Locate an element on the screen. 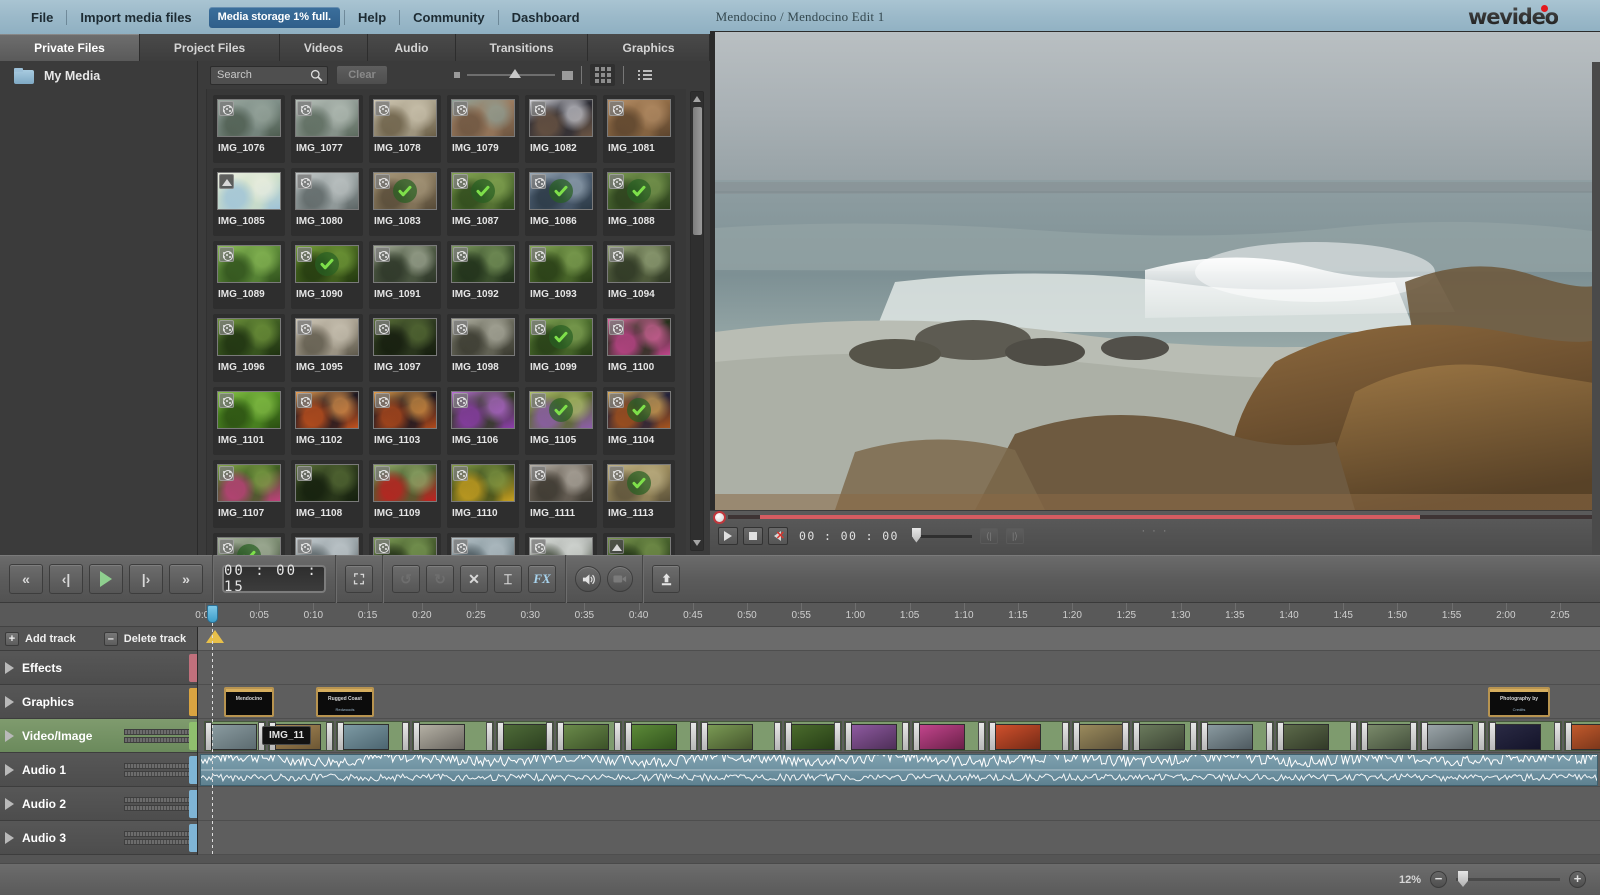 The width and height of the screenshot is (1600, 895). search-input is located at coordinates (262, 75).